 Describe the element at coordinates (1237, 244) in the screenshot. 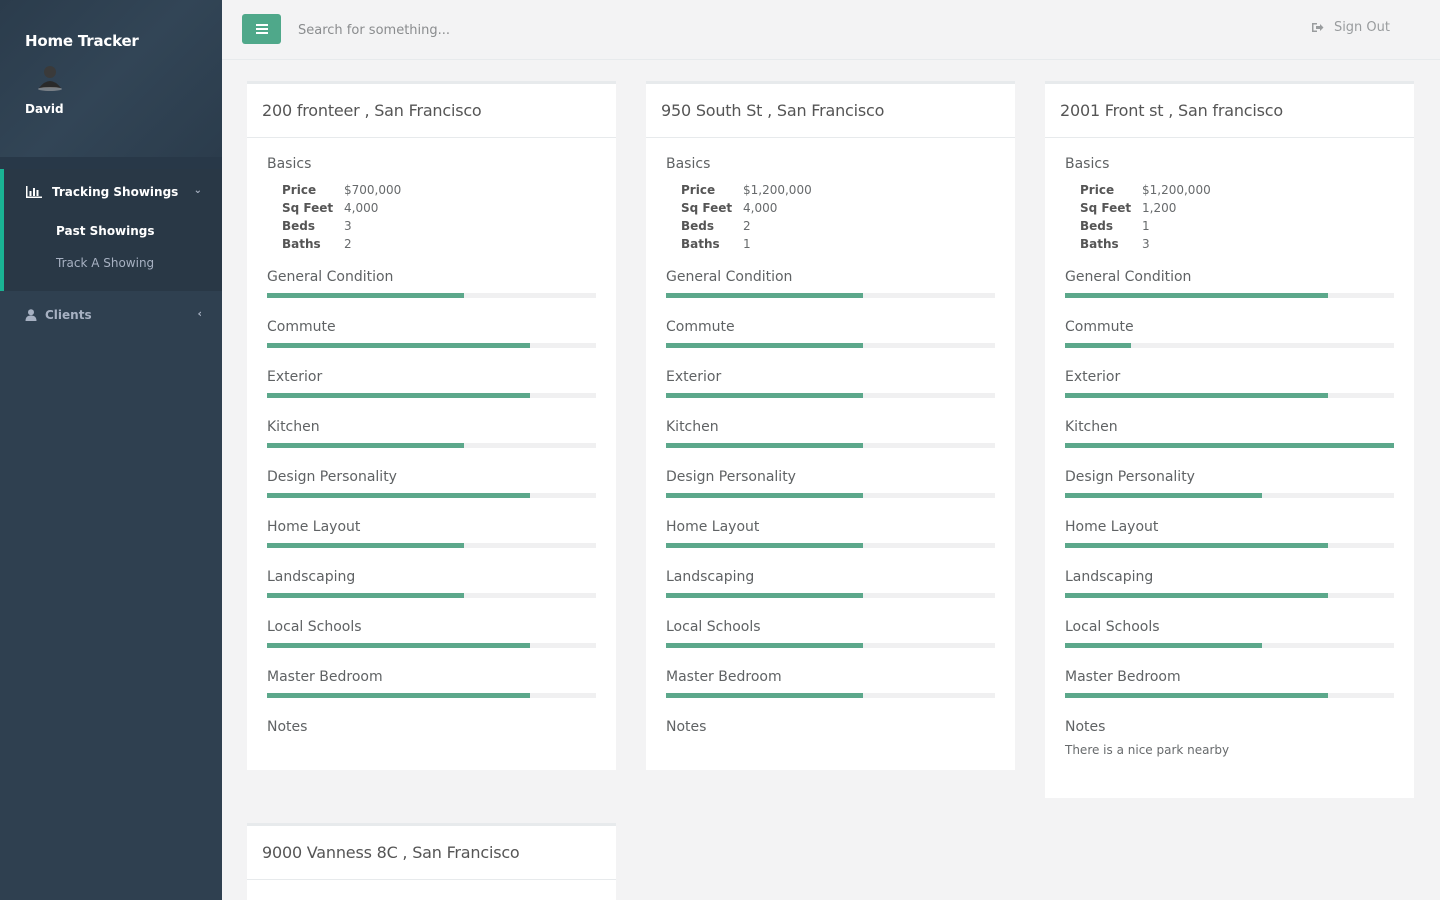

I see `basic-row-baths: Baths 3` at that location.